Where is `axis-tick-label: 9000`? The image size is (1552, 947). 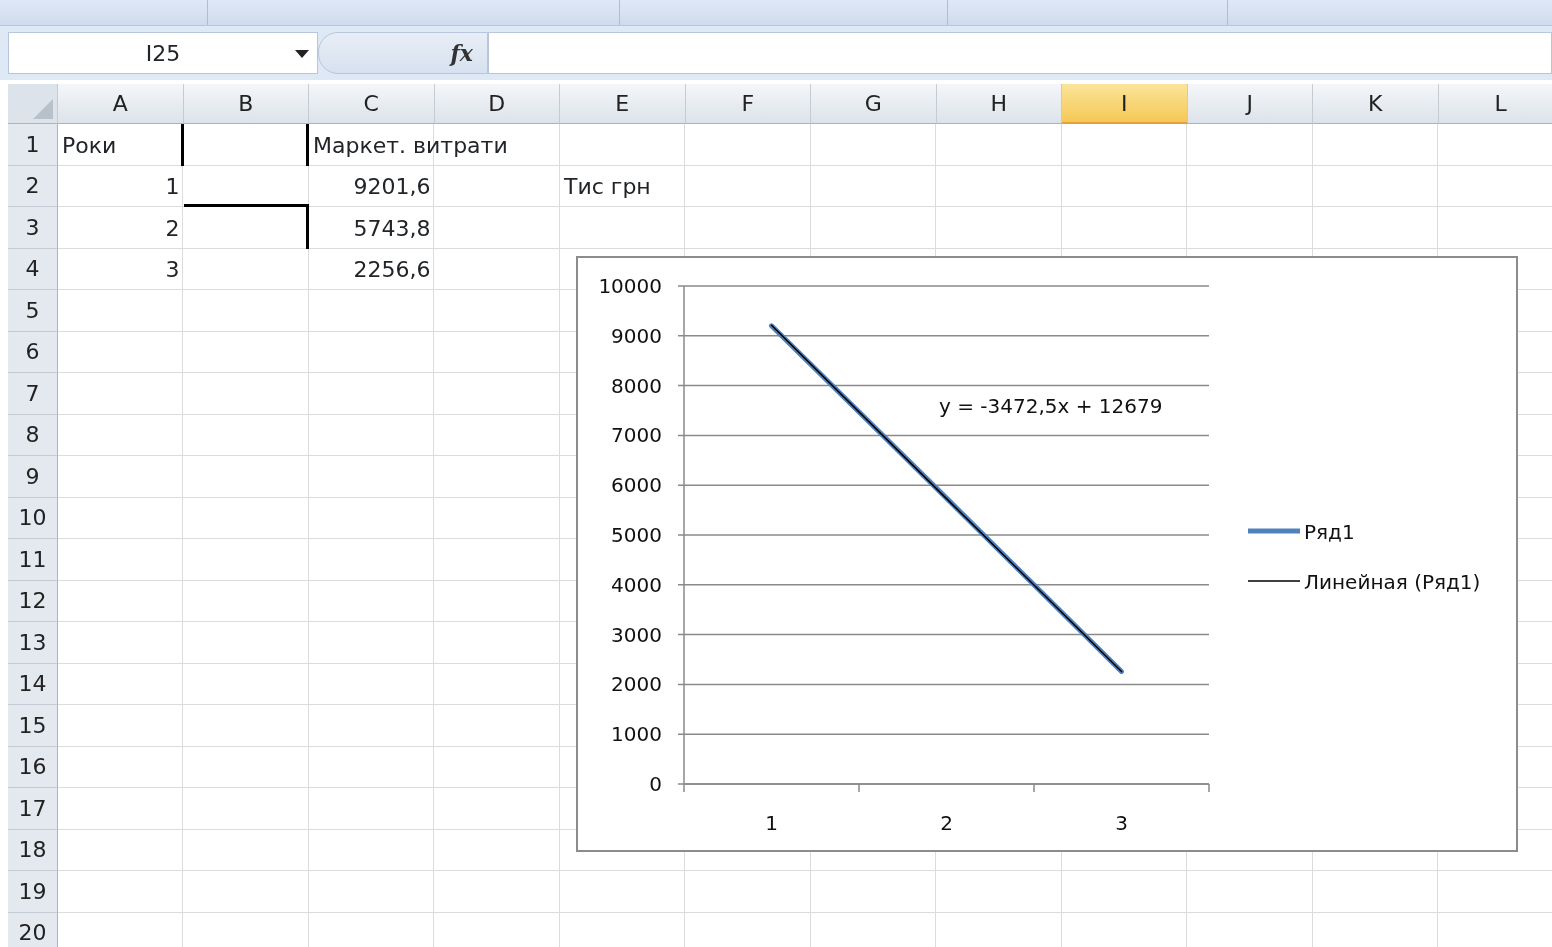 axis-tick-label: 9000 is located at coordinates (636, 335).